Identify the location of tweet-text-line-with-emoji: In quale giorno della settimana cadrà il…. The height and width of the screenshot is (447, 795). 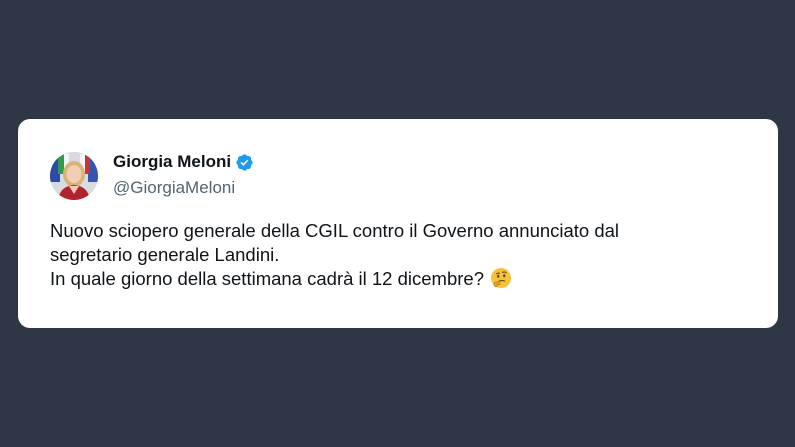
(400, 279).